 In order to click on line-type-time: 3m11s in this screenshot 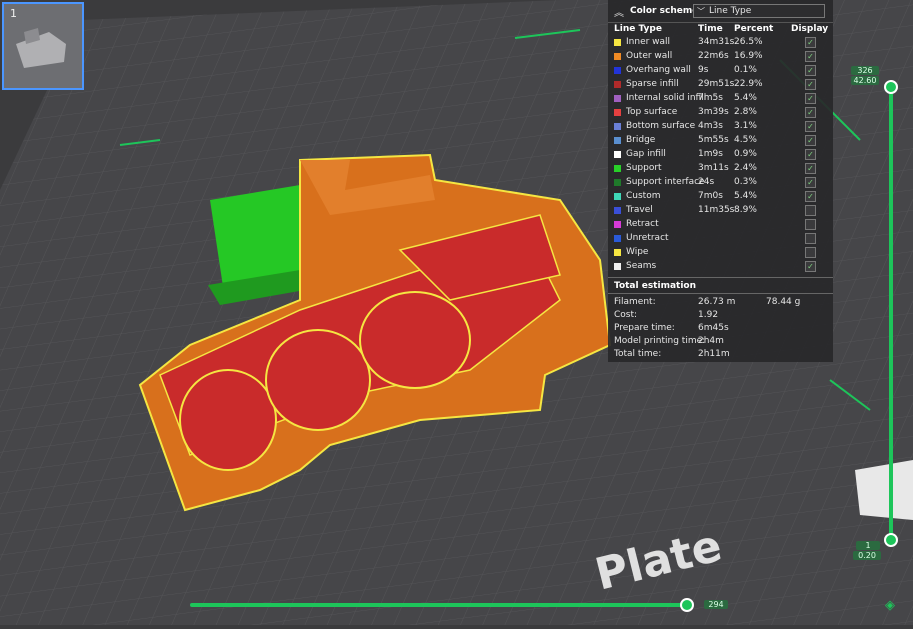, I will do `click(713, 168)`.